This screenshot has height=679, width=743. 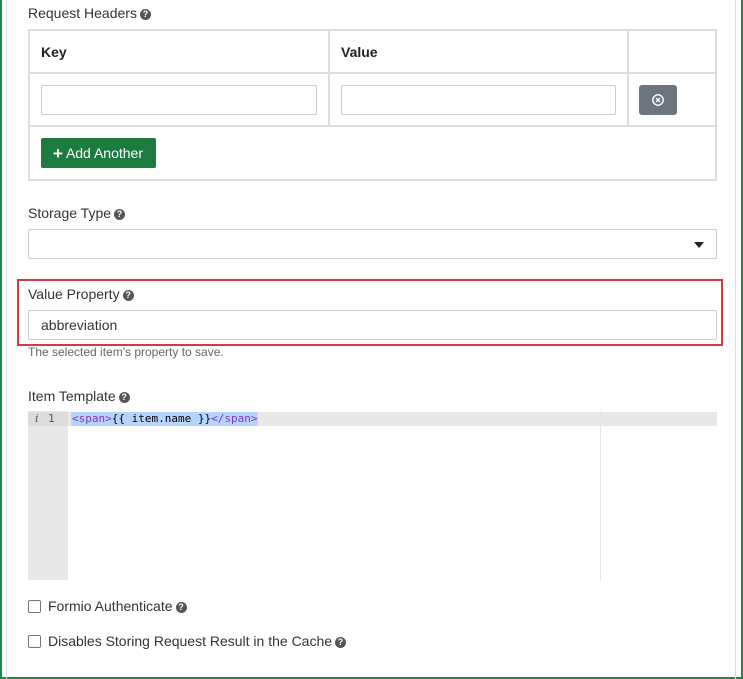 What do you see at coordinates (51, 418) in the screenshot?
I see `line-number: 1` at bounding box center [51, 418].